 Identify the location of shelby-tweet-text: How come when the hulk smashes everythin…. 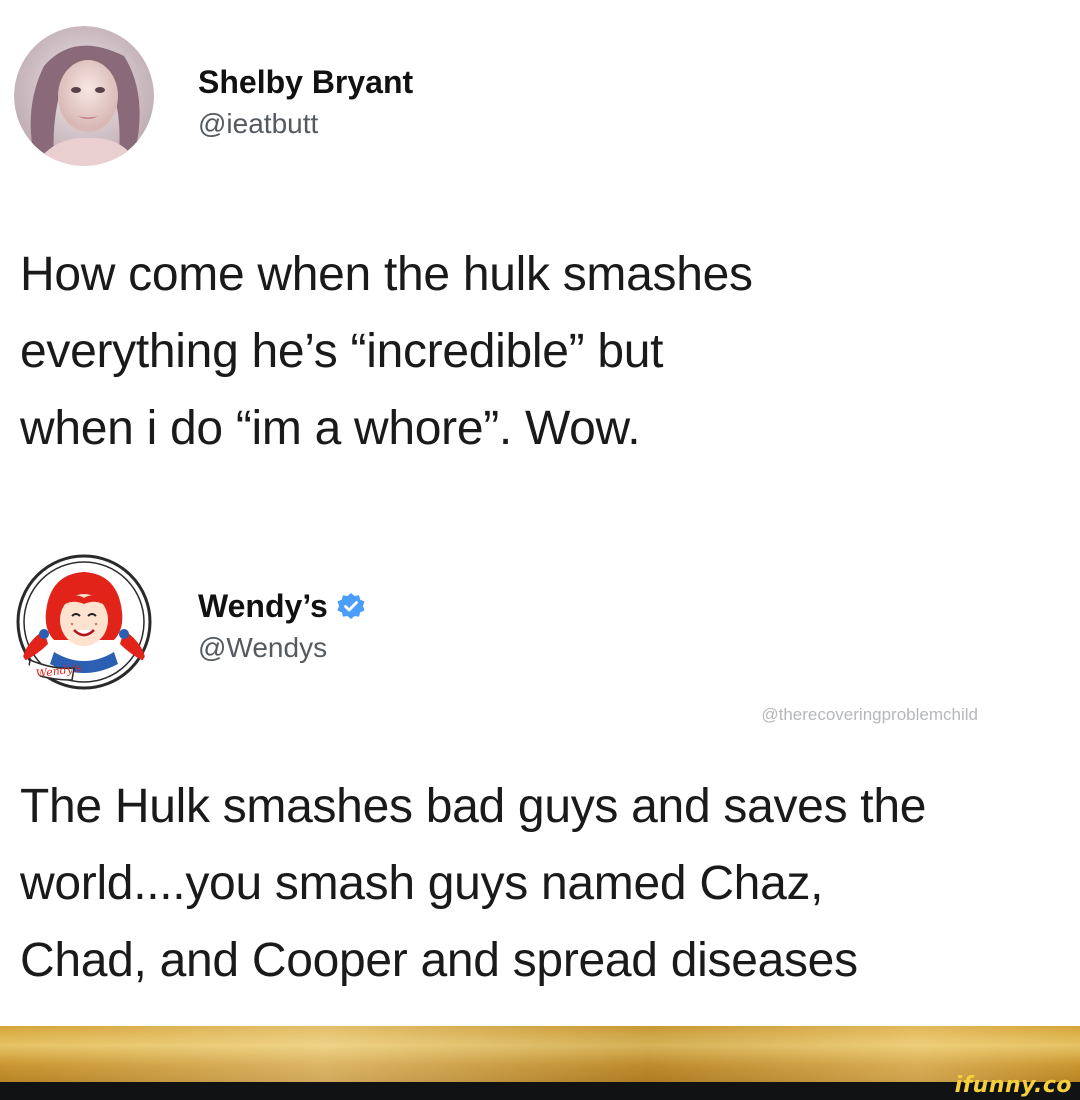
(386, 351).